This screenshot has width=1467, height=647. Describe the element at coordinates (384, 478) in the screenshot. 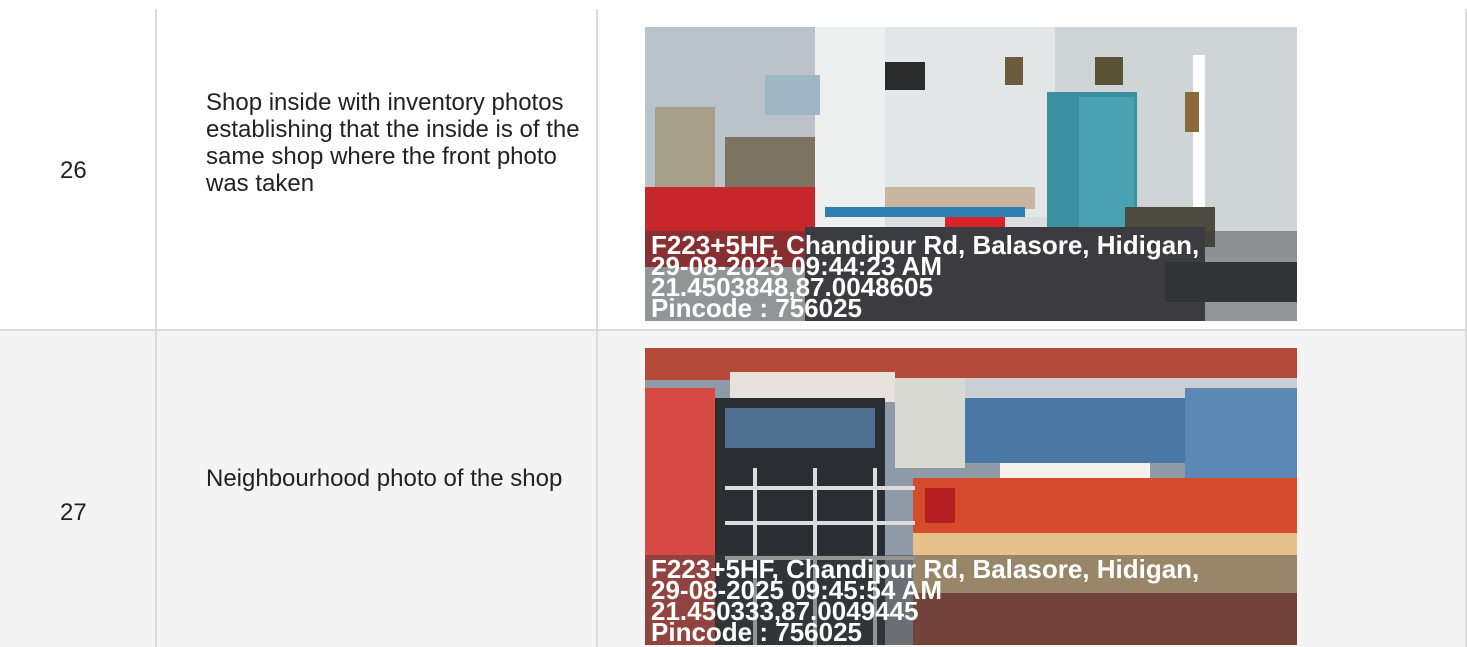

I see `row-description: Neighbourhood photo of the shop` at that location.